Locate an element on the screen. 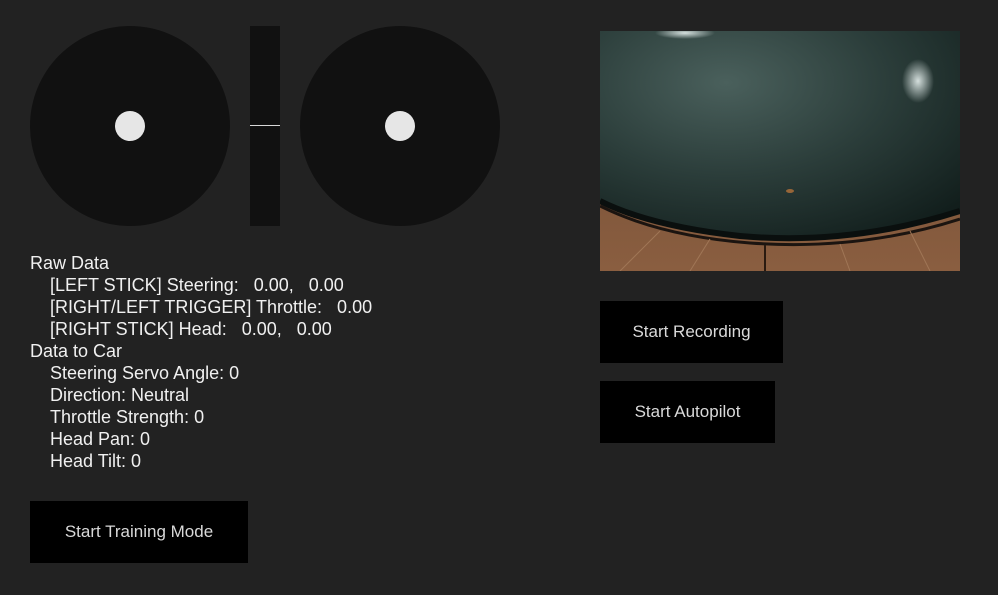 The image size is (998, 595). left-stick-pad is located at coordinates (130, 126).